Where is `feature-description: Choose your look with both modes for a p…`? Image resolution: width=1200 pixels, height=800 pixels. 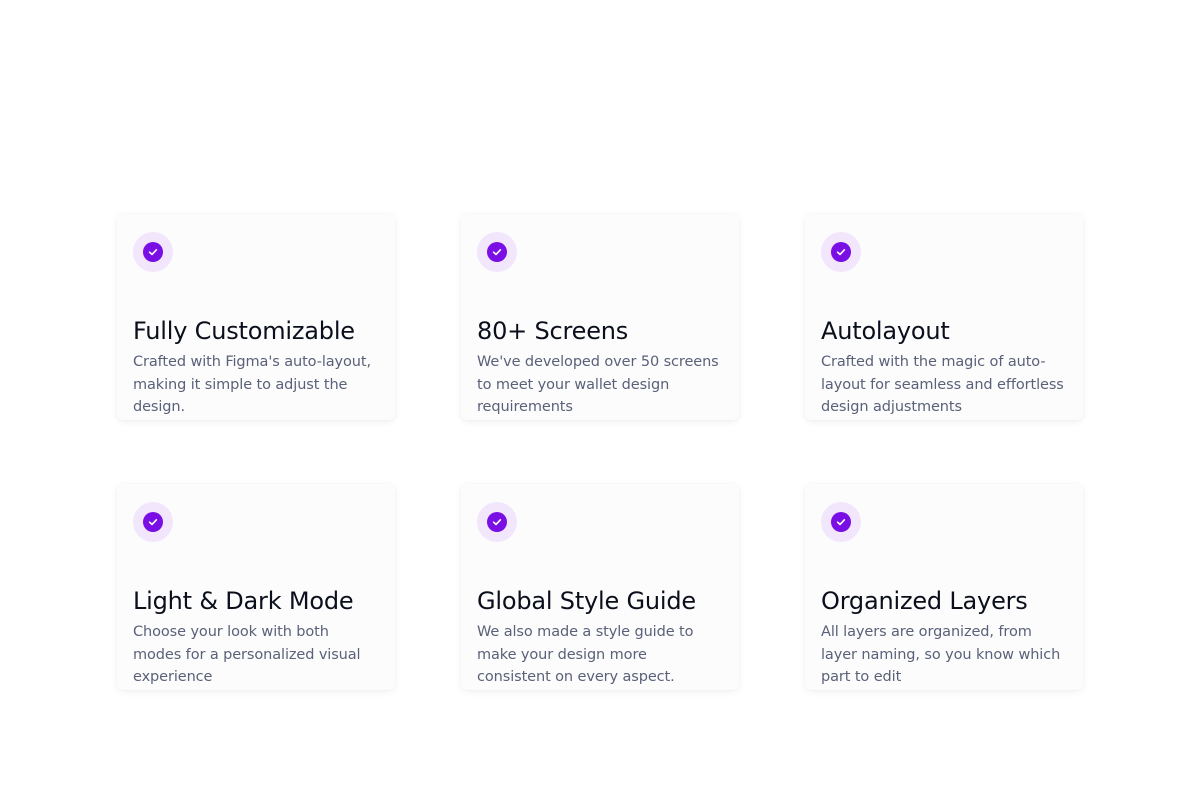
feature-description: Choose your look with both modes for a p… is located at coordinates (247, 654).